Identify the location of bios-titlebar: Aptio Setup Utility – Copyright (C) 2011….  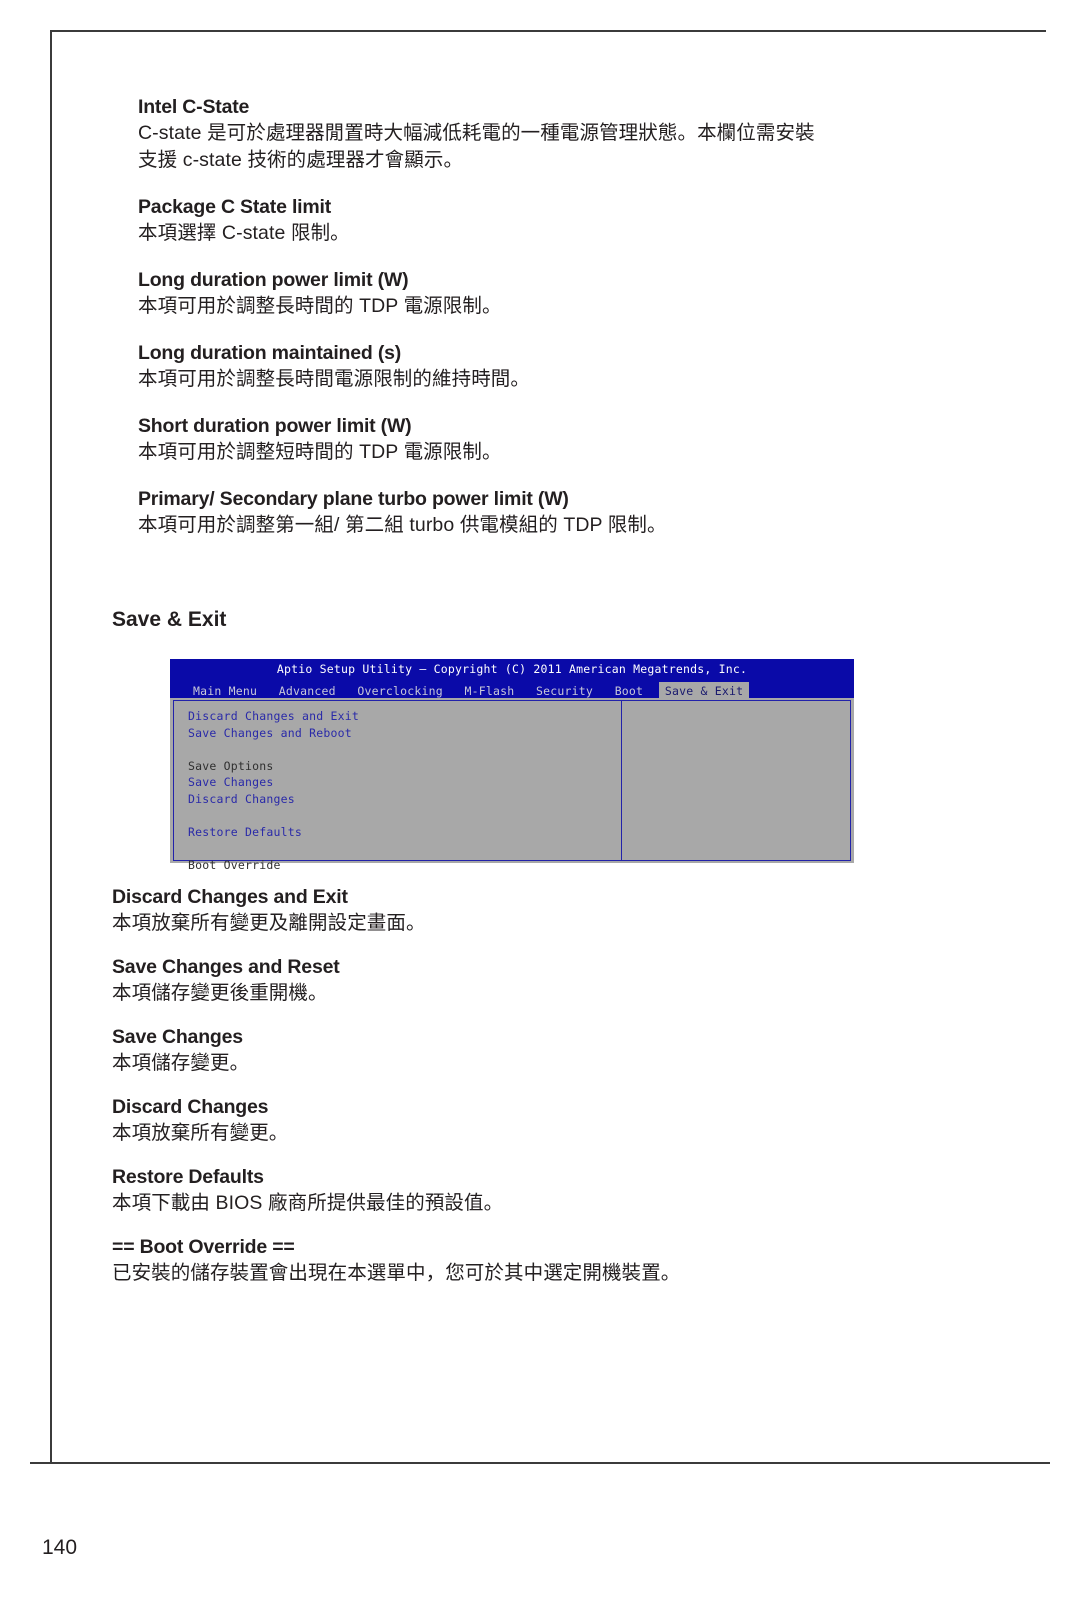
(512, 669).